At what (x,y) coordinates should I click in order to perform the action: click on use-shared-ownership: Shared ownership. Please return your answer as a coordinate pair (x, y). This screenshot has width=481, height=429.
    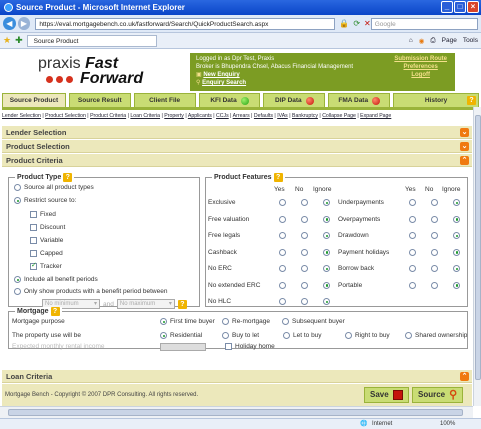
    Looking at the image, I should click on (436, 335).